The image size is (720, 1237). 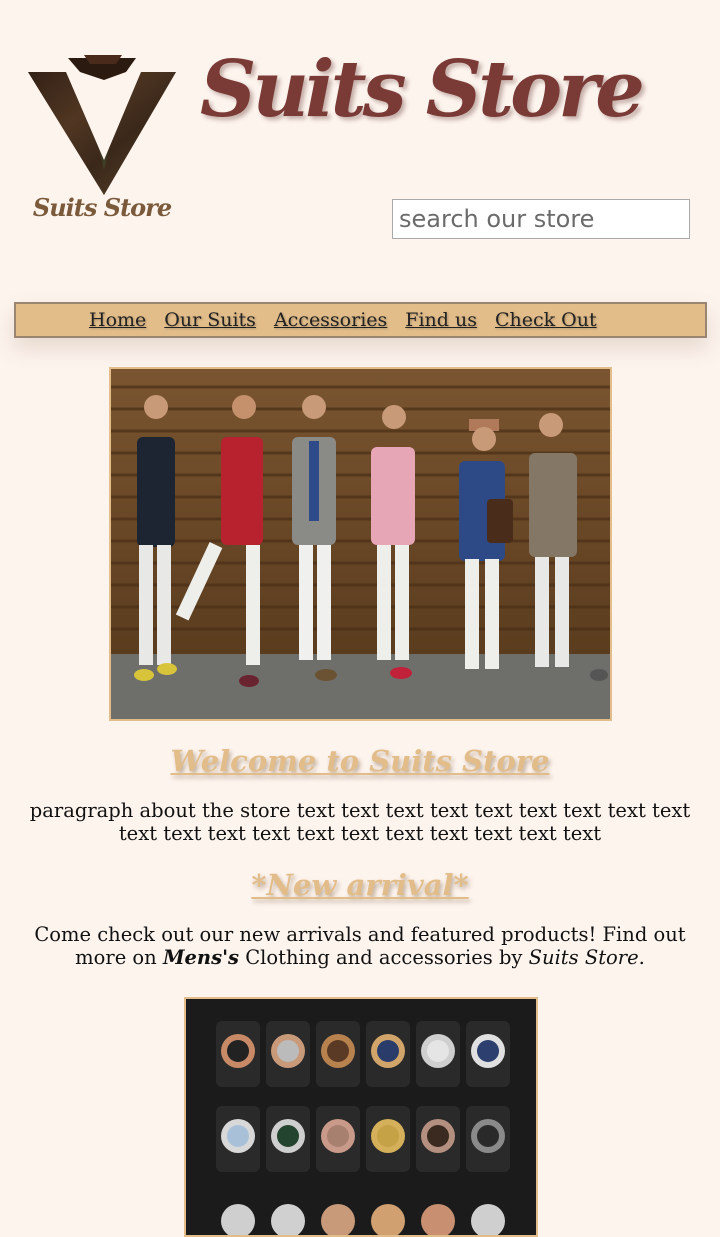 What do you see at coordinates (102, 137) in the screenshot?
I see `logo: Suits Store` at bounding box center [102, 137].